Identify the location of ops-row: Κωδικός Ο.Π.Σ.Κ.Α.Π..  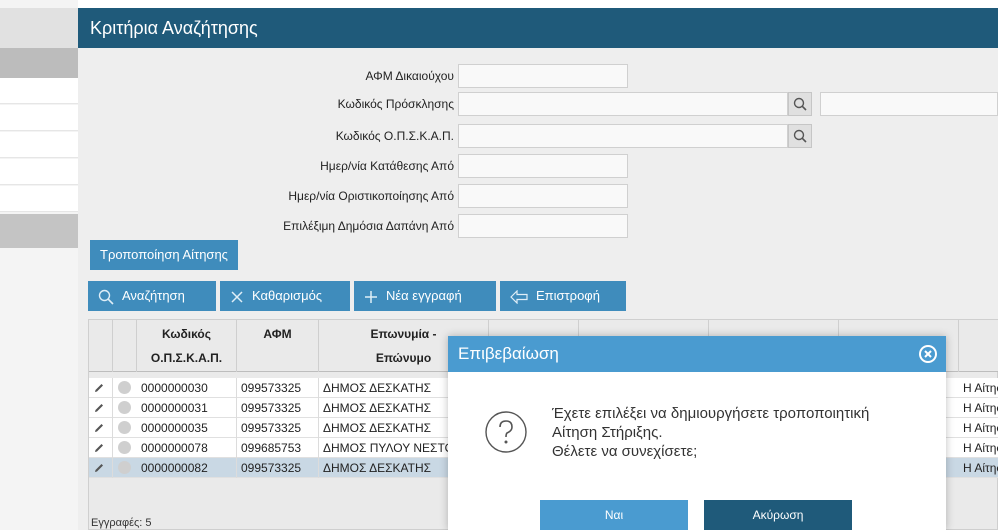
(266, 136).